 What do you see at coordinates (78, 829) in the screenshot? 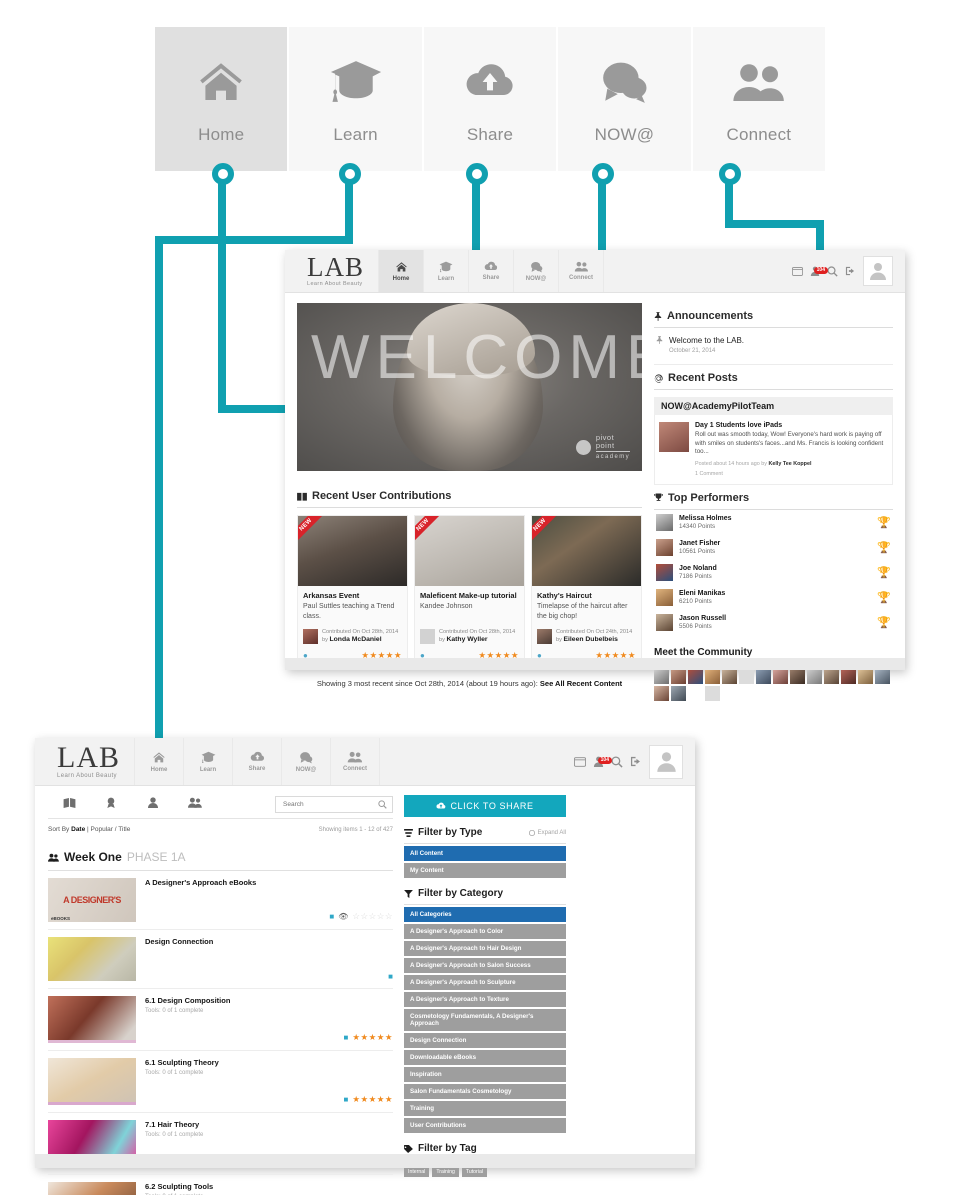
I see `sort-option-date: Date` at bounding box center [78, 829].